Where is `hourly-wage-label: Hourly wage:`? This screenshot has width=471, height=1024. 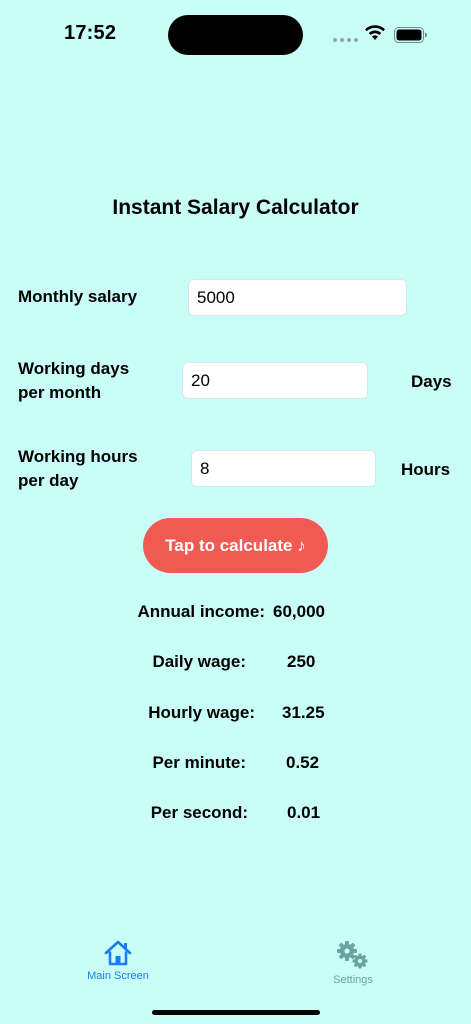 hourly-wage-label: Hourly wage: is located at coordinates (201, 712).